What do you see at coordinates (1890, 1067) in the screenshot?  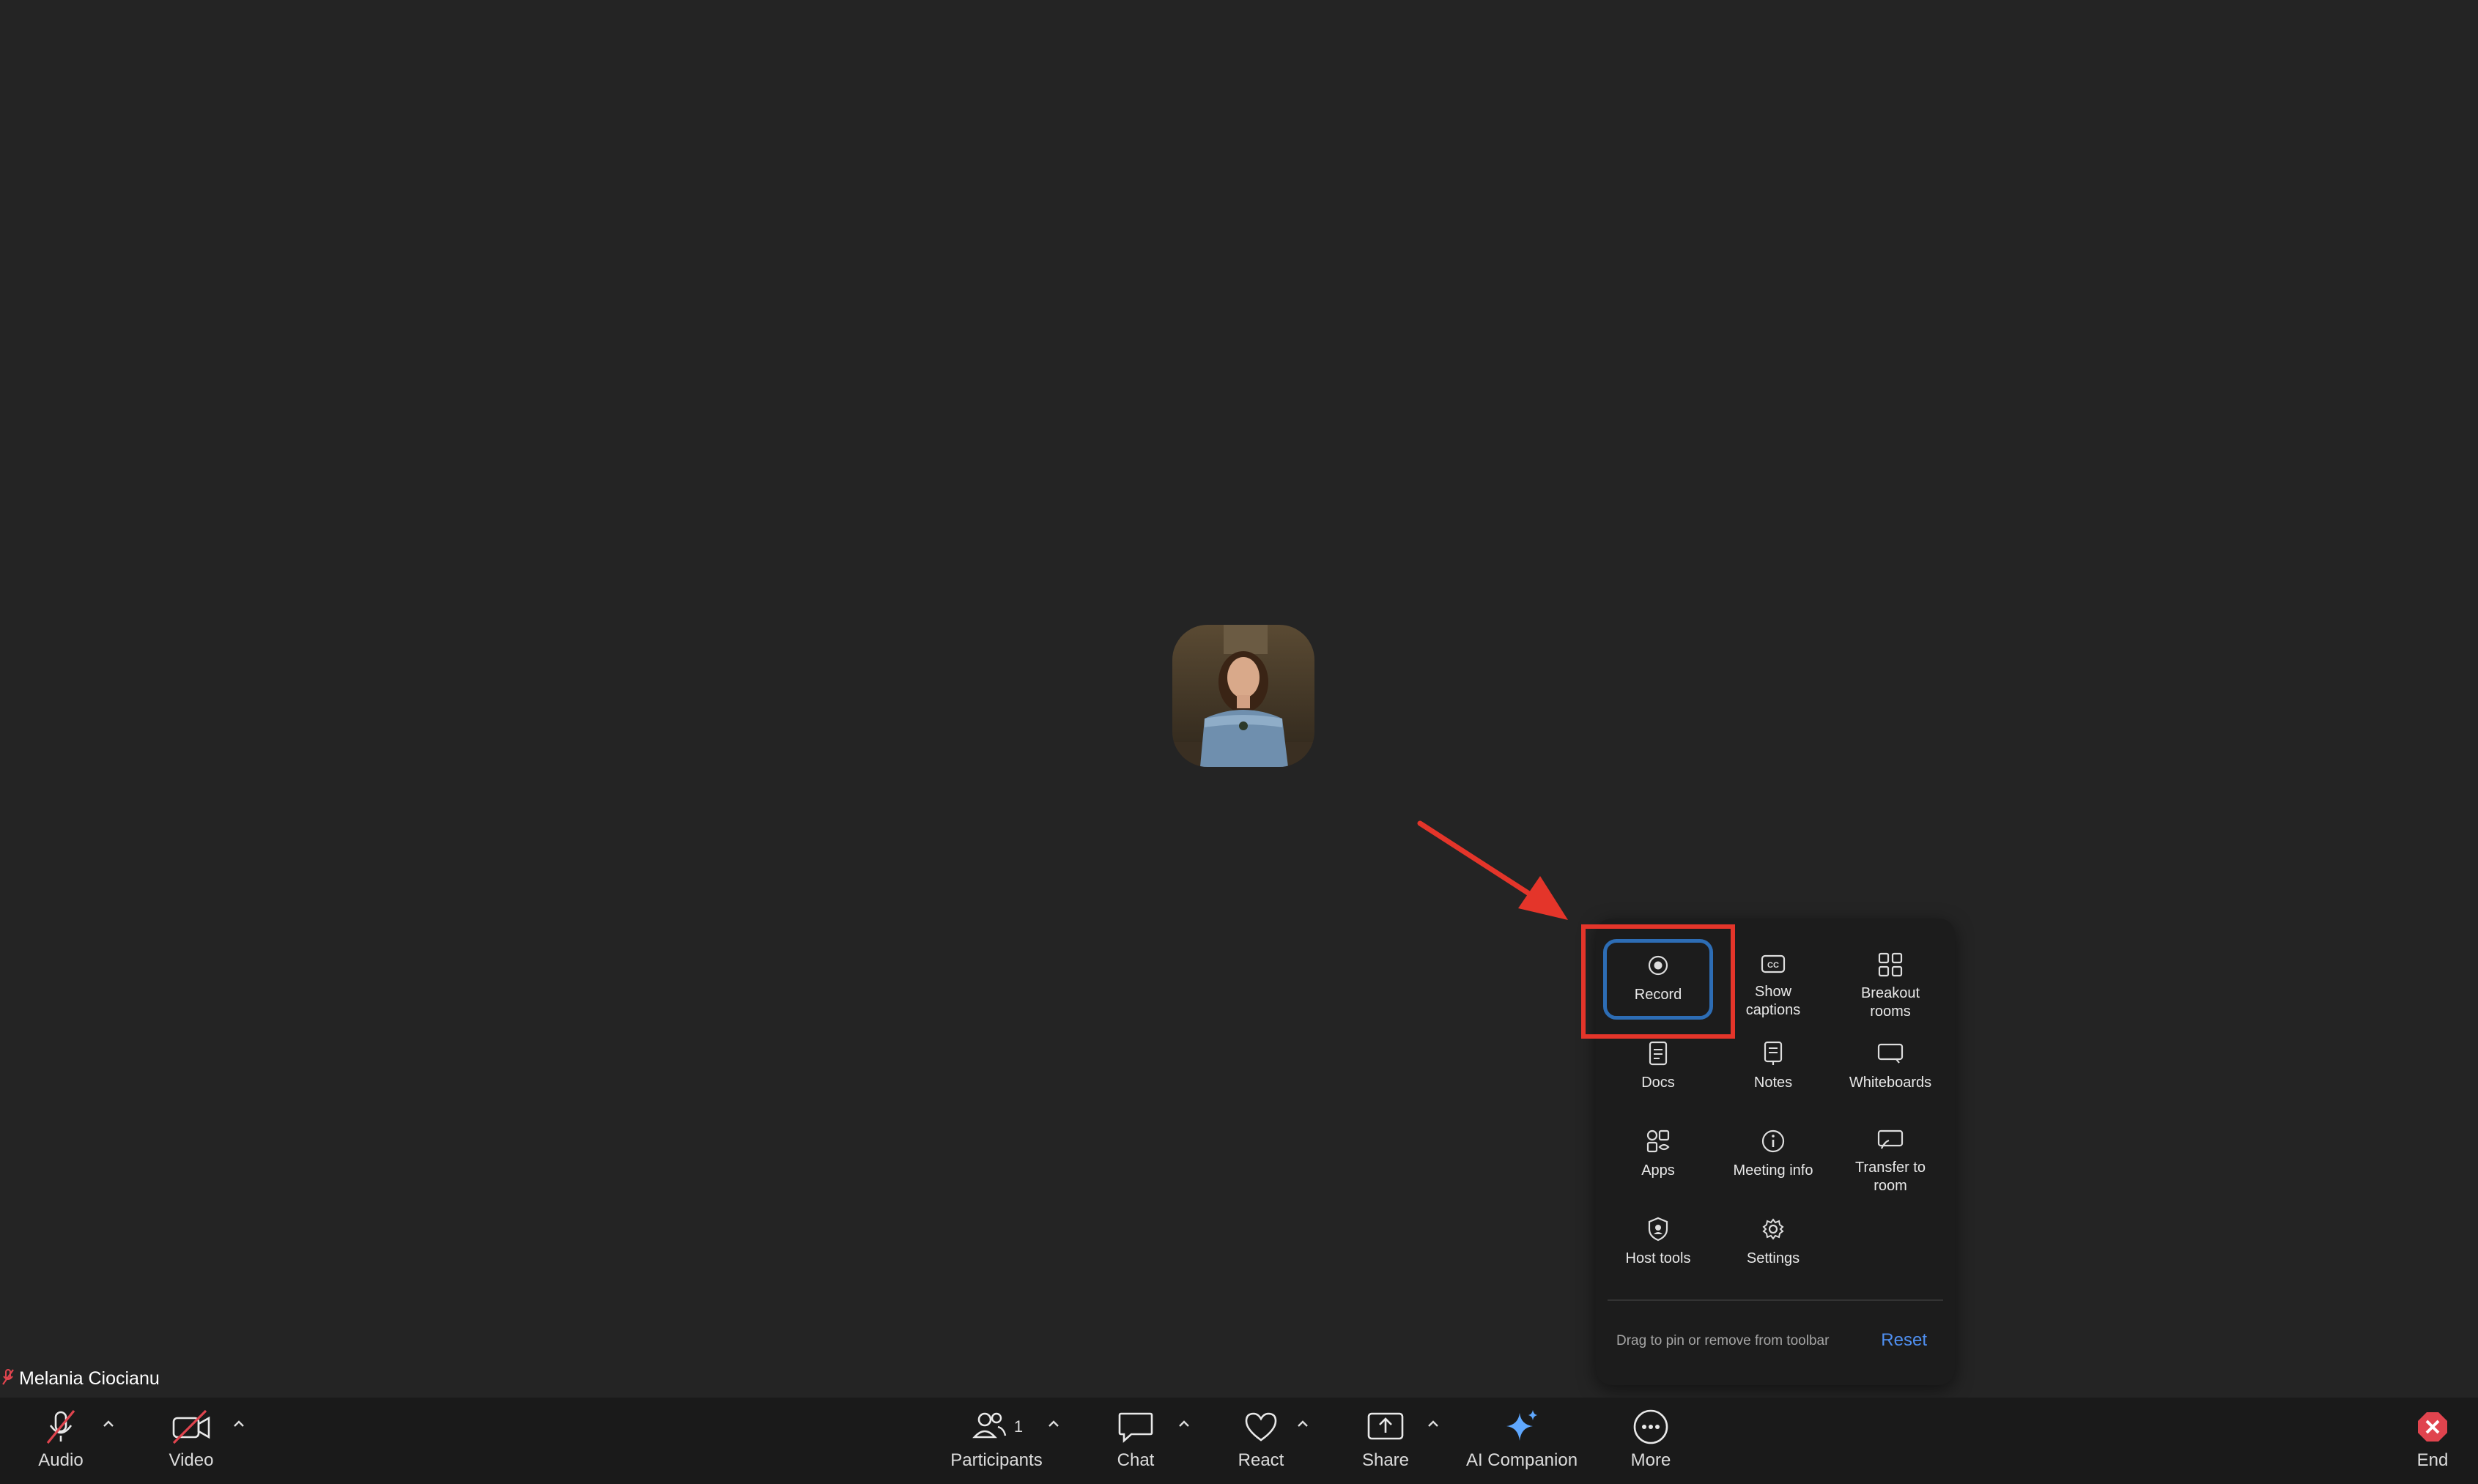 I see `whiteboards-menu-item: Whiteboards` at bounding box center [1890, 1067].